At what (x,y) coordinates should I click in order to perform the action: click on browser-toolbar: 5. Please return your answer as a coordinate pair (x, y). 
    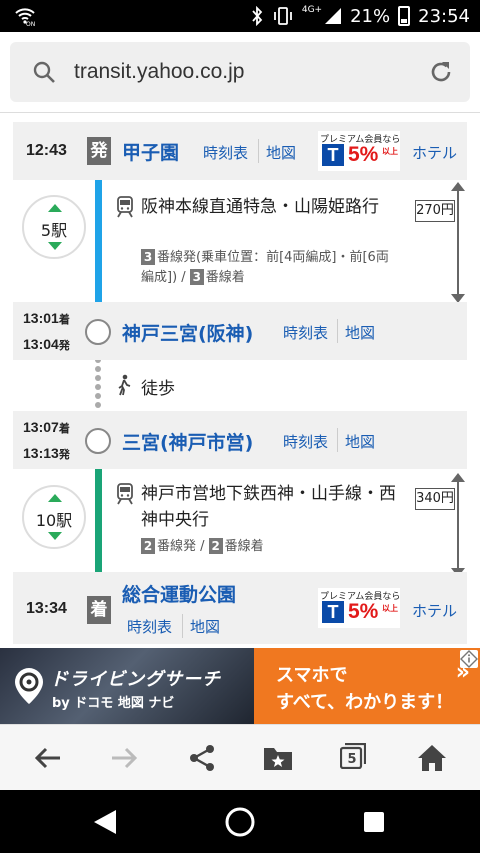
    Looking at the image, I should click on (240, 757).